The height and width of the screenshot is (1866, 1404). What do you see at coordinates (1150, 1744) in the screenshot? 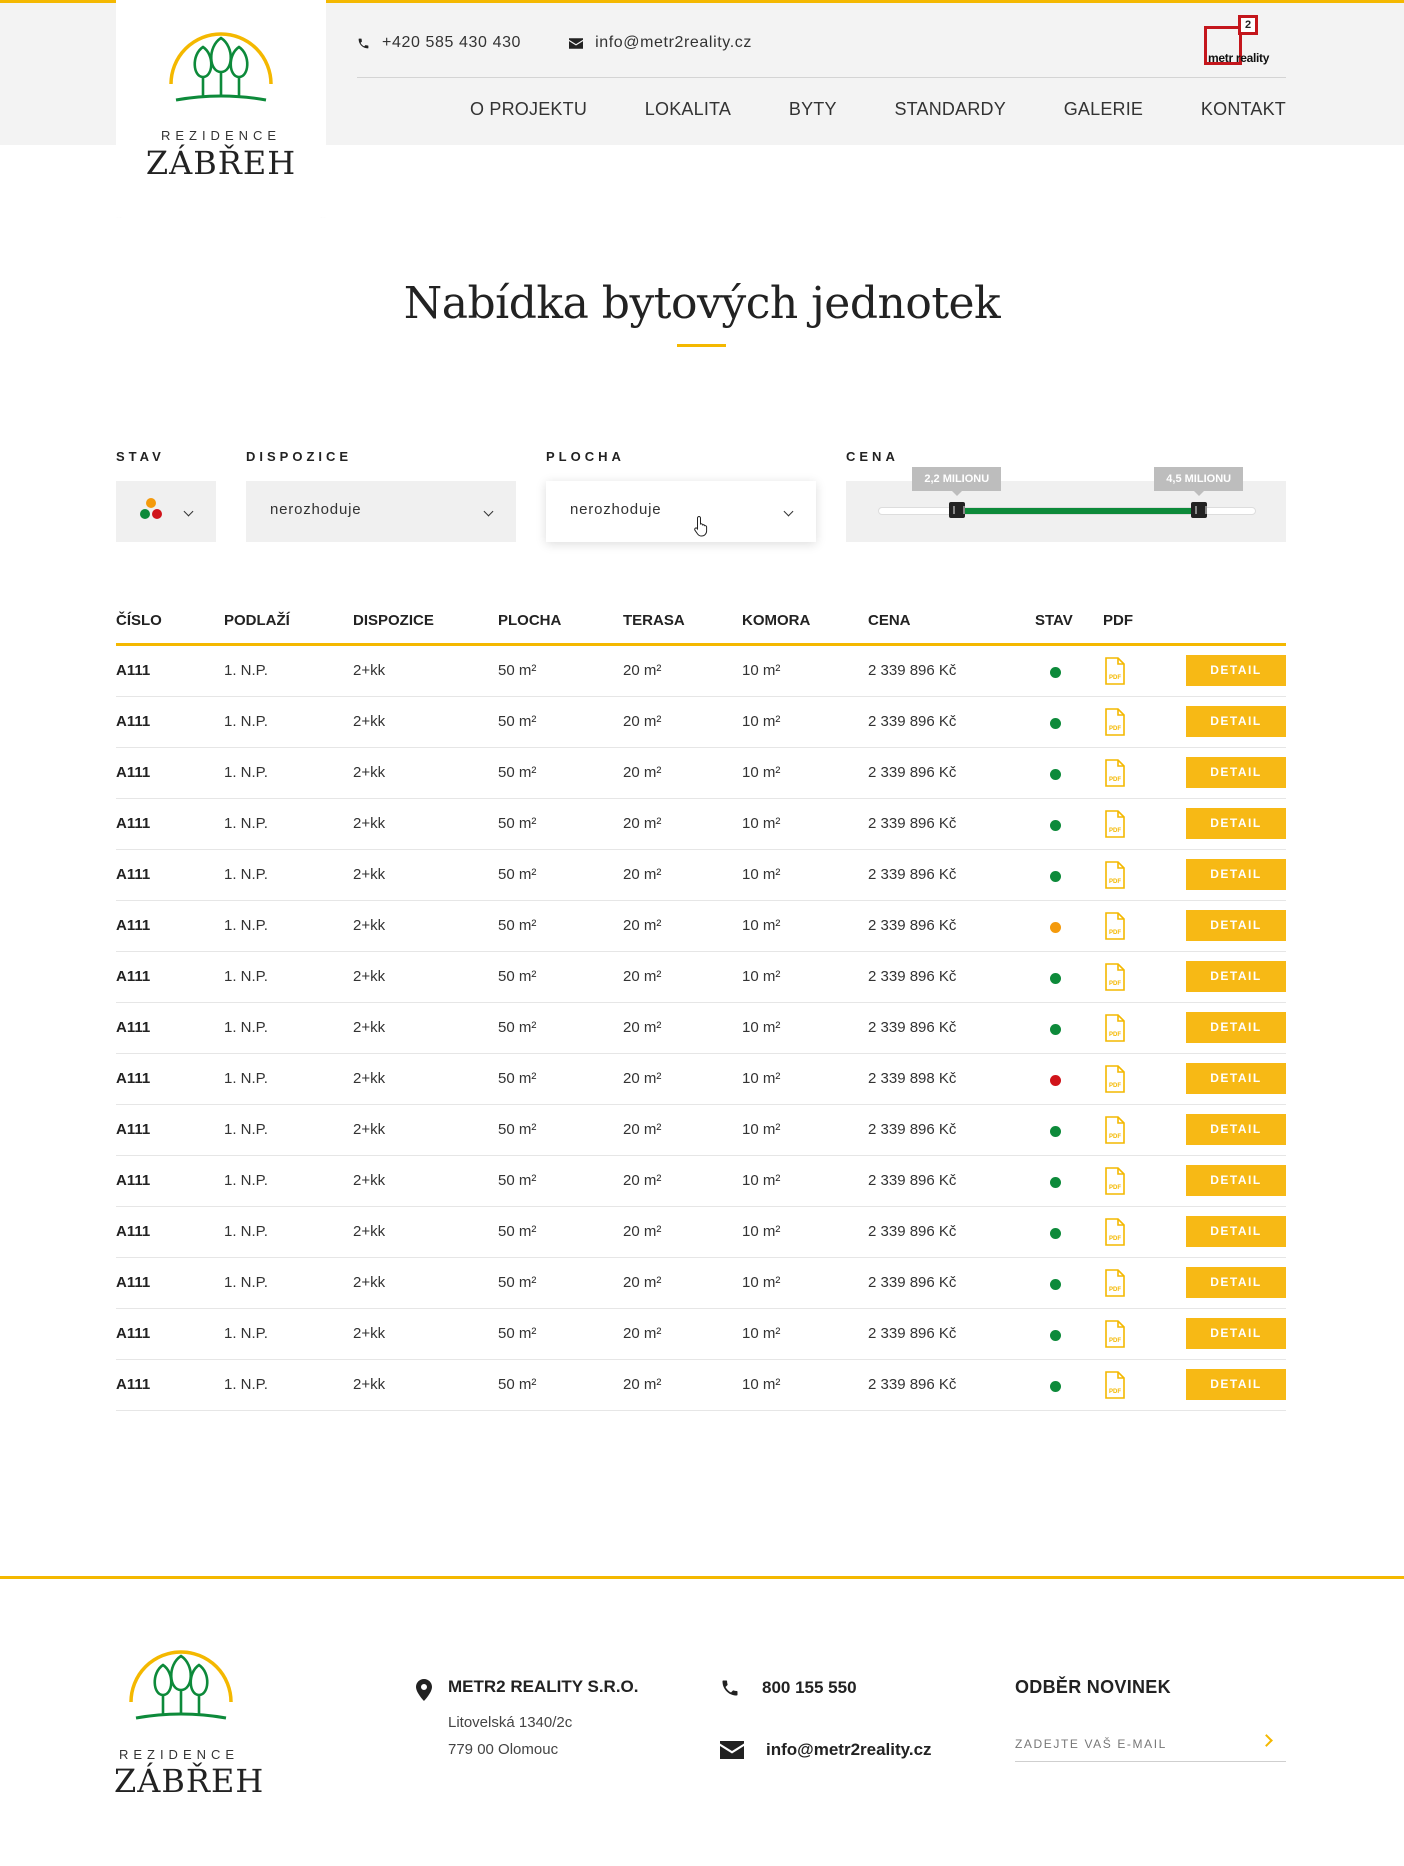
I see `newsletter-email-input` at bounding box center [1150, 1744].